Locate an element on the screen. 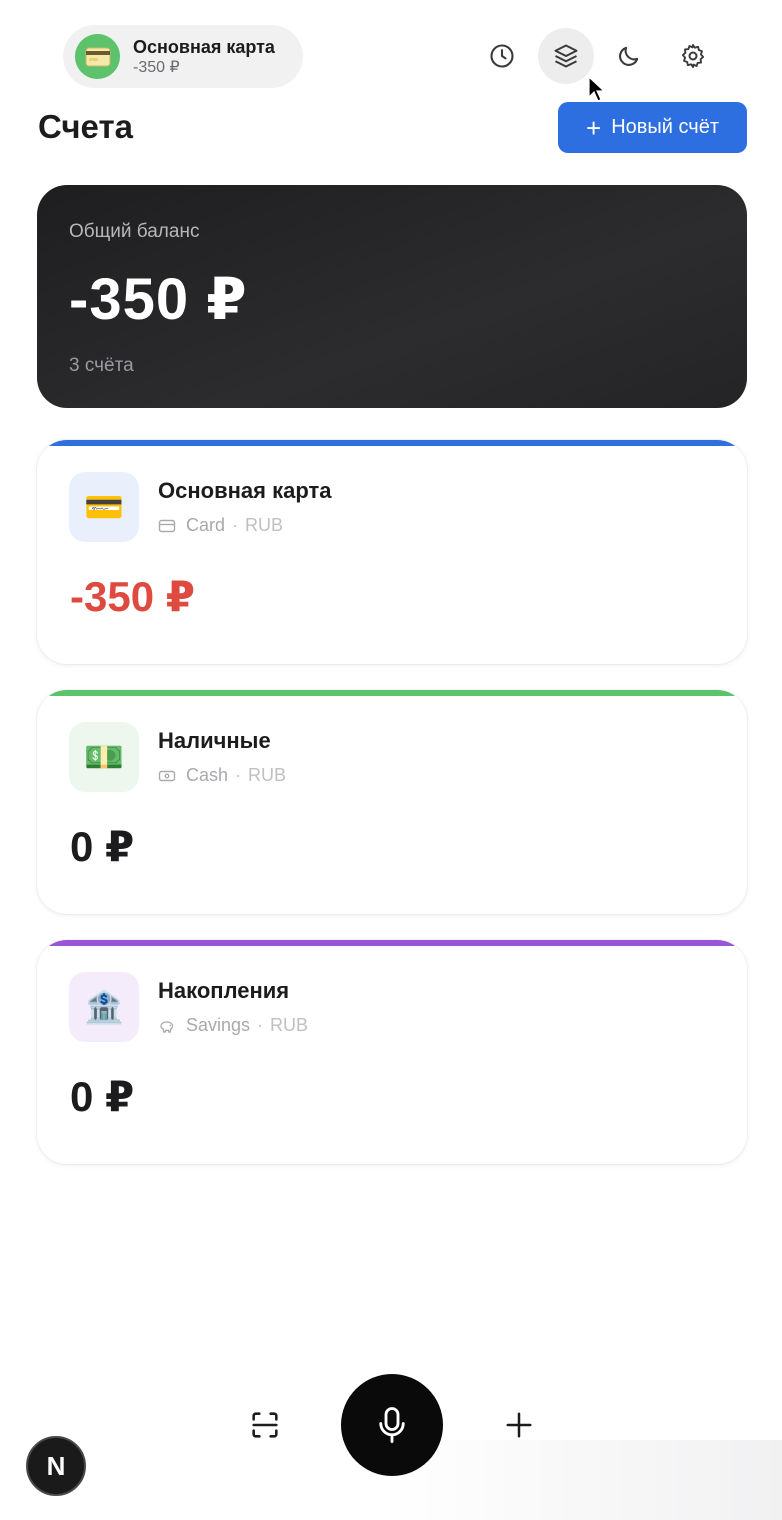 The width and height of the screenshot is (782, 1520). scan-button is located at coordinates (265, 1425).